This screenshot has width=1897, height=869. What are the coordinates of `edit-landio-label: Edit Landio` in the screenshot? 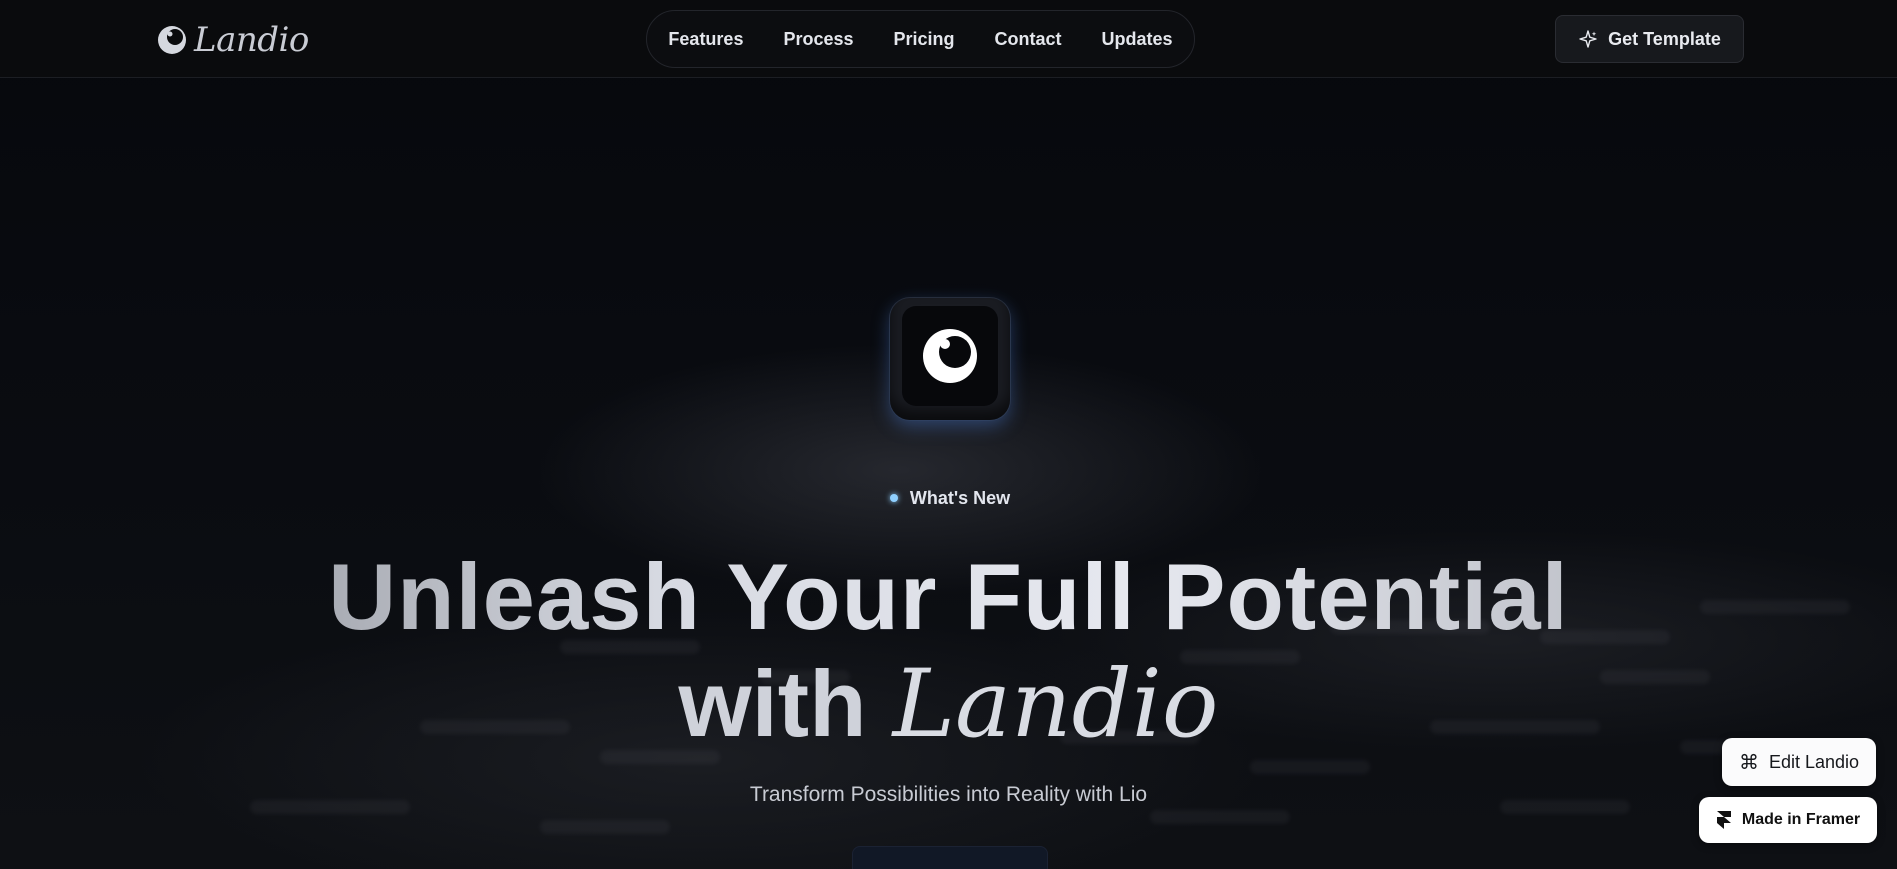 It's located at (1814, 761).